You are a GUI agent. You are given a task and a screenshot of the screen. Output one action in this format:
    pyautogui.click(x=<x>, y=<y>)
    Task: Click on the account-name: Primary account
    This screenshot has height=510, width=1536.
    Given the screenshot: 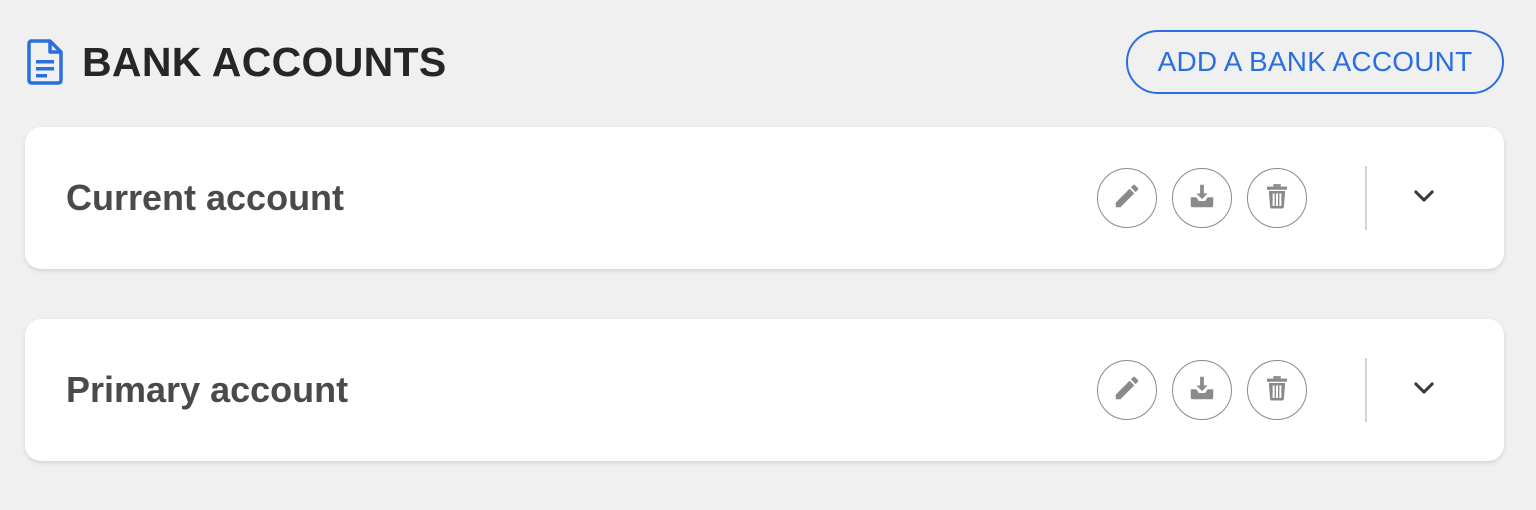 What is the action you would take?
    pyautogui.click(x=207, y=389)
    